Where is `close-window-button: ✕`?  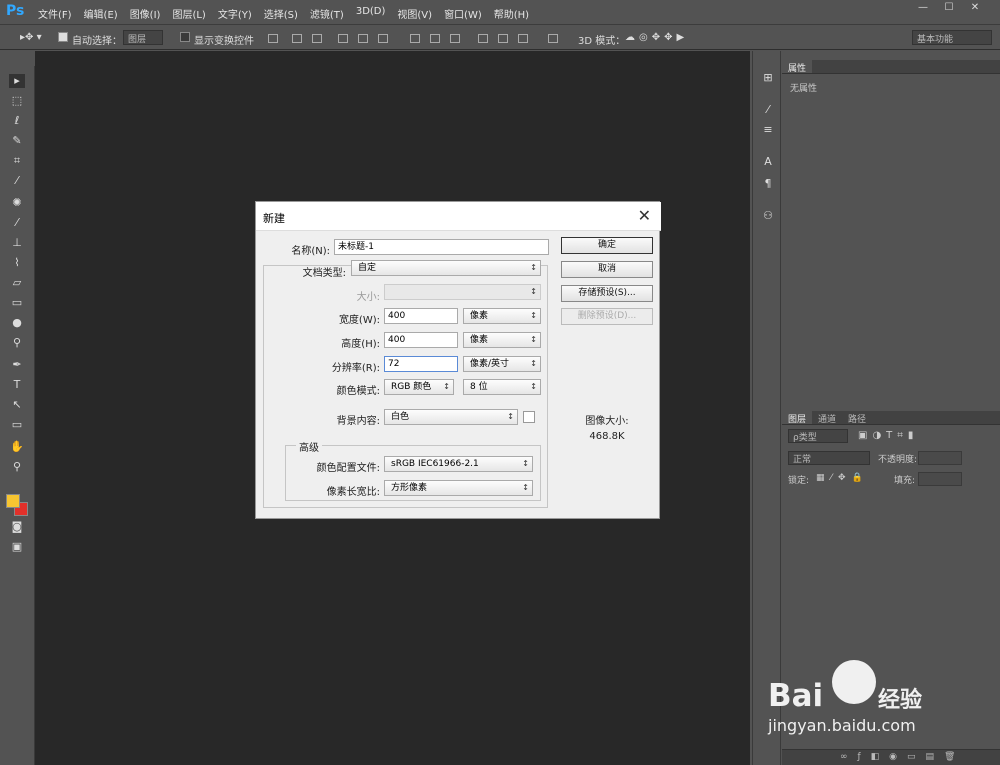 close-window-button: ✕ is located at coordinates (975, 10).